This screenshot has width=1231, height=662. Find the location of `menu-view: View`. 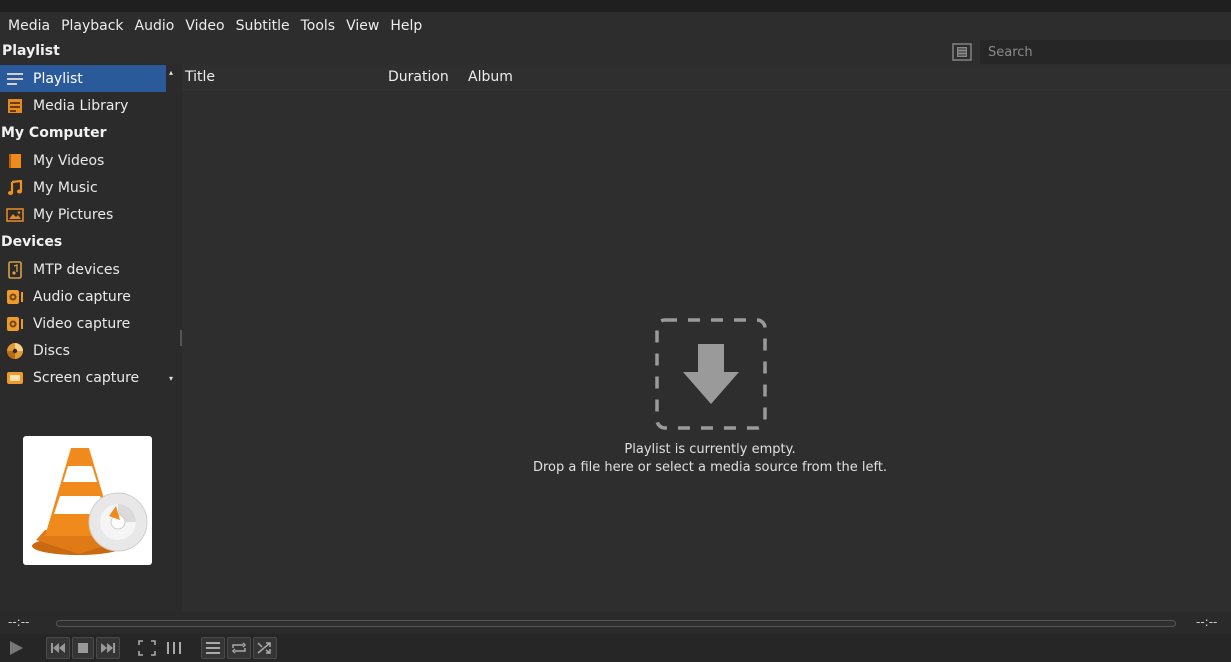

menu-view: View is located at coordinates (364, 26).